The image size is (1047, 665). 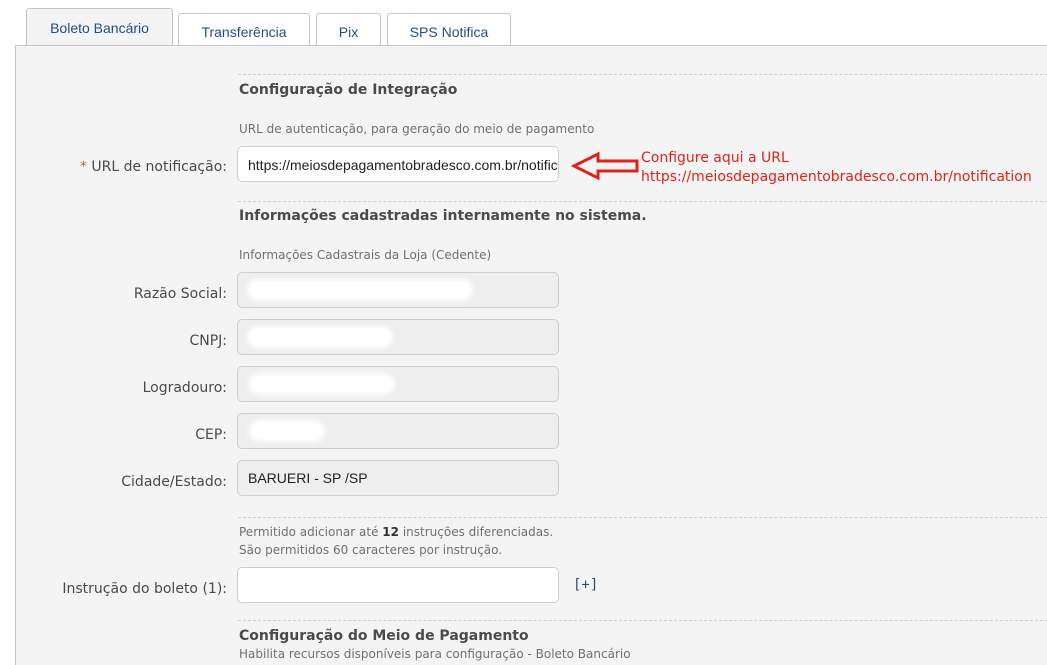 I want to click on annotation-line-1: Configure aqui a URL, so click(x=715, y=158).